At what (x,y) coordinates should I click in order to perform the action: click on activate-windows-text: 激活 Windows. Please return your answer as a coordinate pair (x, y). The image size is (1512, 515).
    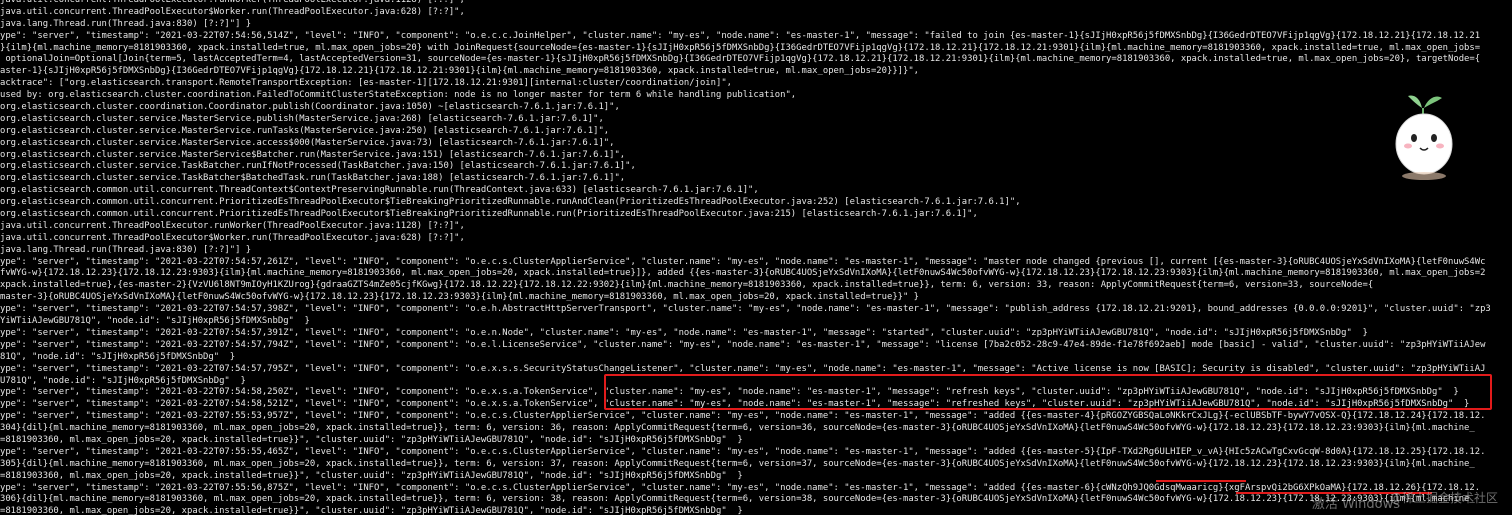
    Looking at the image, I should click on (1355, 504).